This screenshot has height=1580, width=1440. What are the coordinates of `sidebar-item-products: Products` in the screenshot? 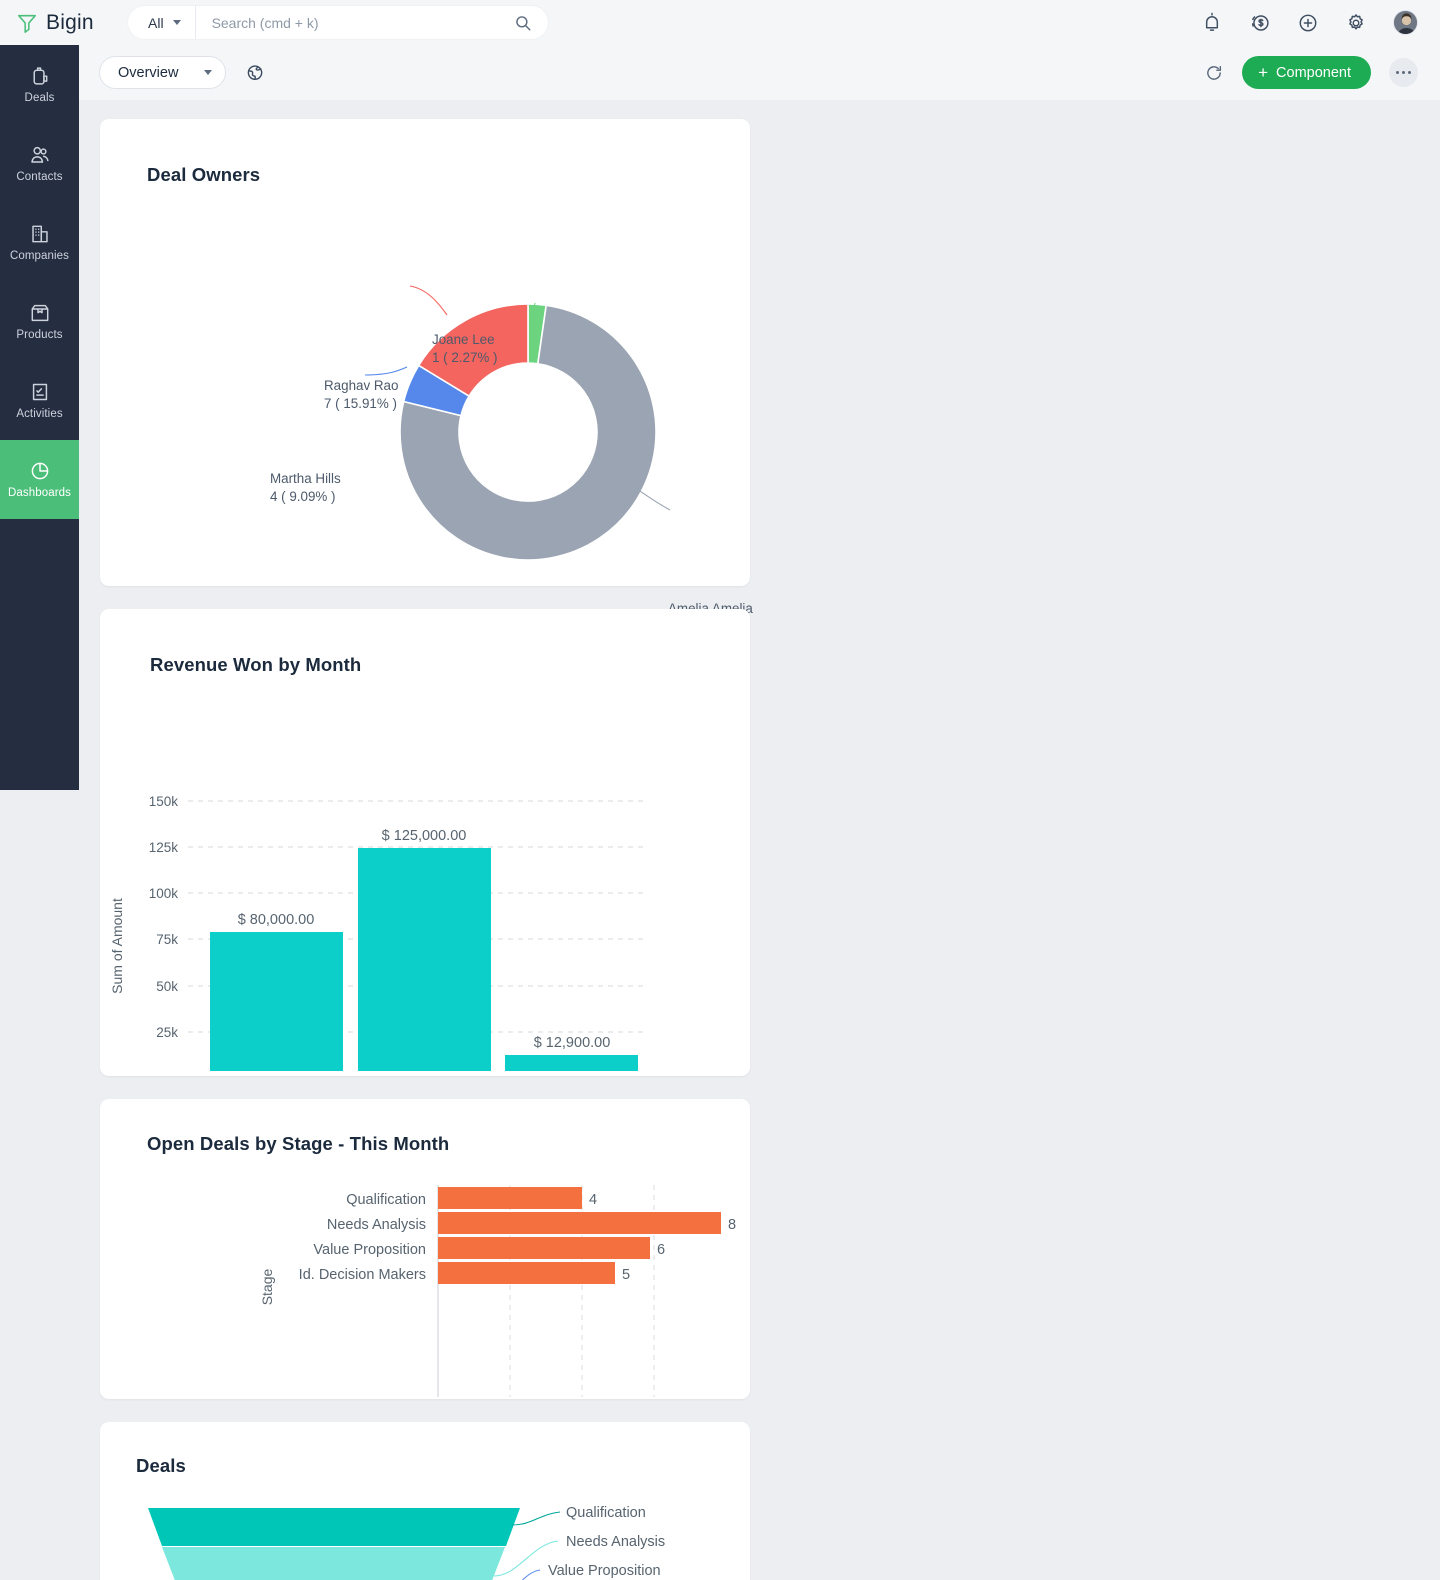 It's located at (39, 321).